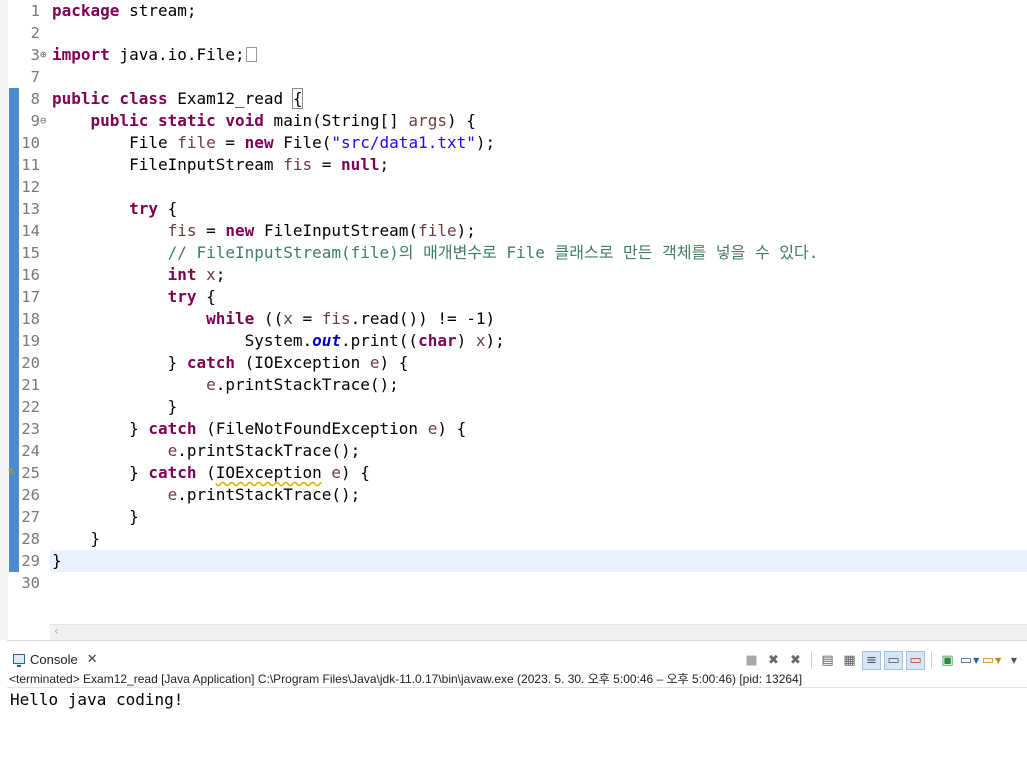 This screenshot has width=1027, height=778. What do you see at coordinates (30, 517) in the screenshot?
I see `line-number: 27` at bounding box center [30, 517].